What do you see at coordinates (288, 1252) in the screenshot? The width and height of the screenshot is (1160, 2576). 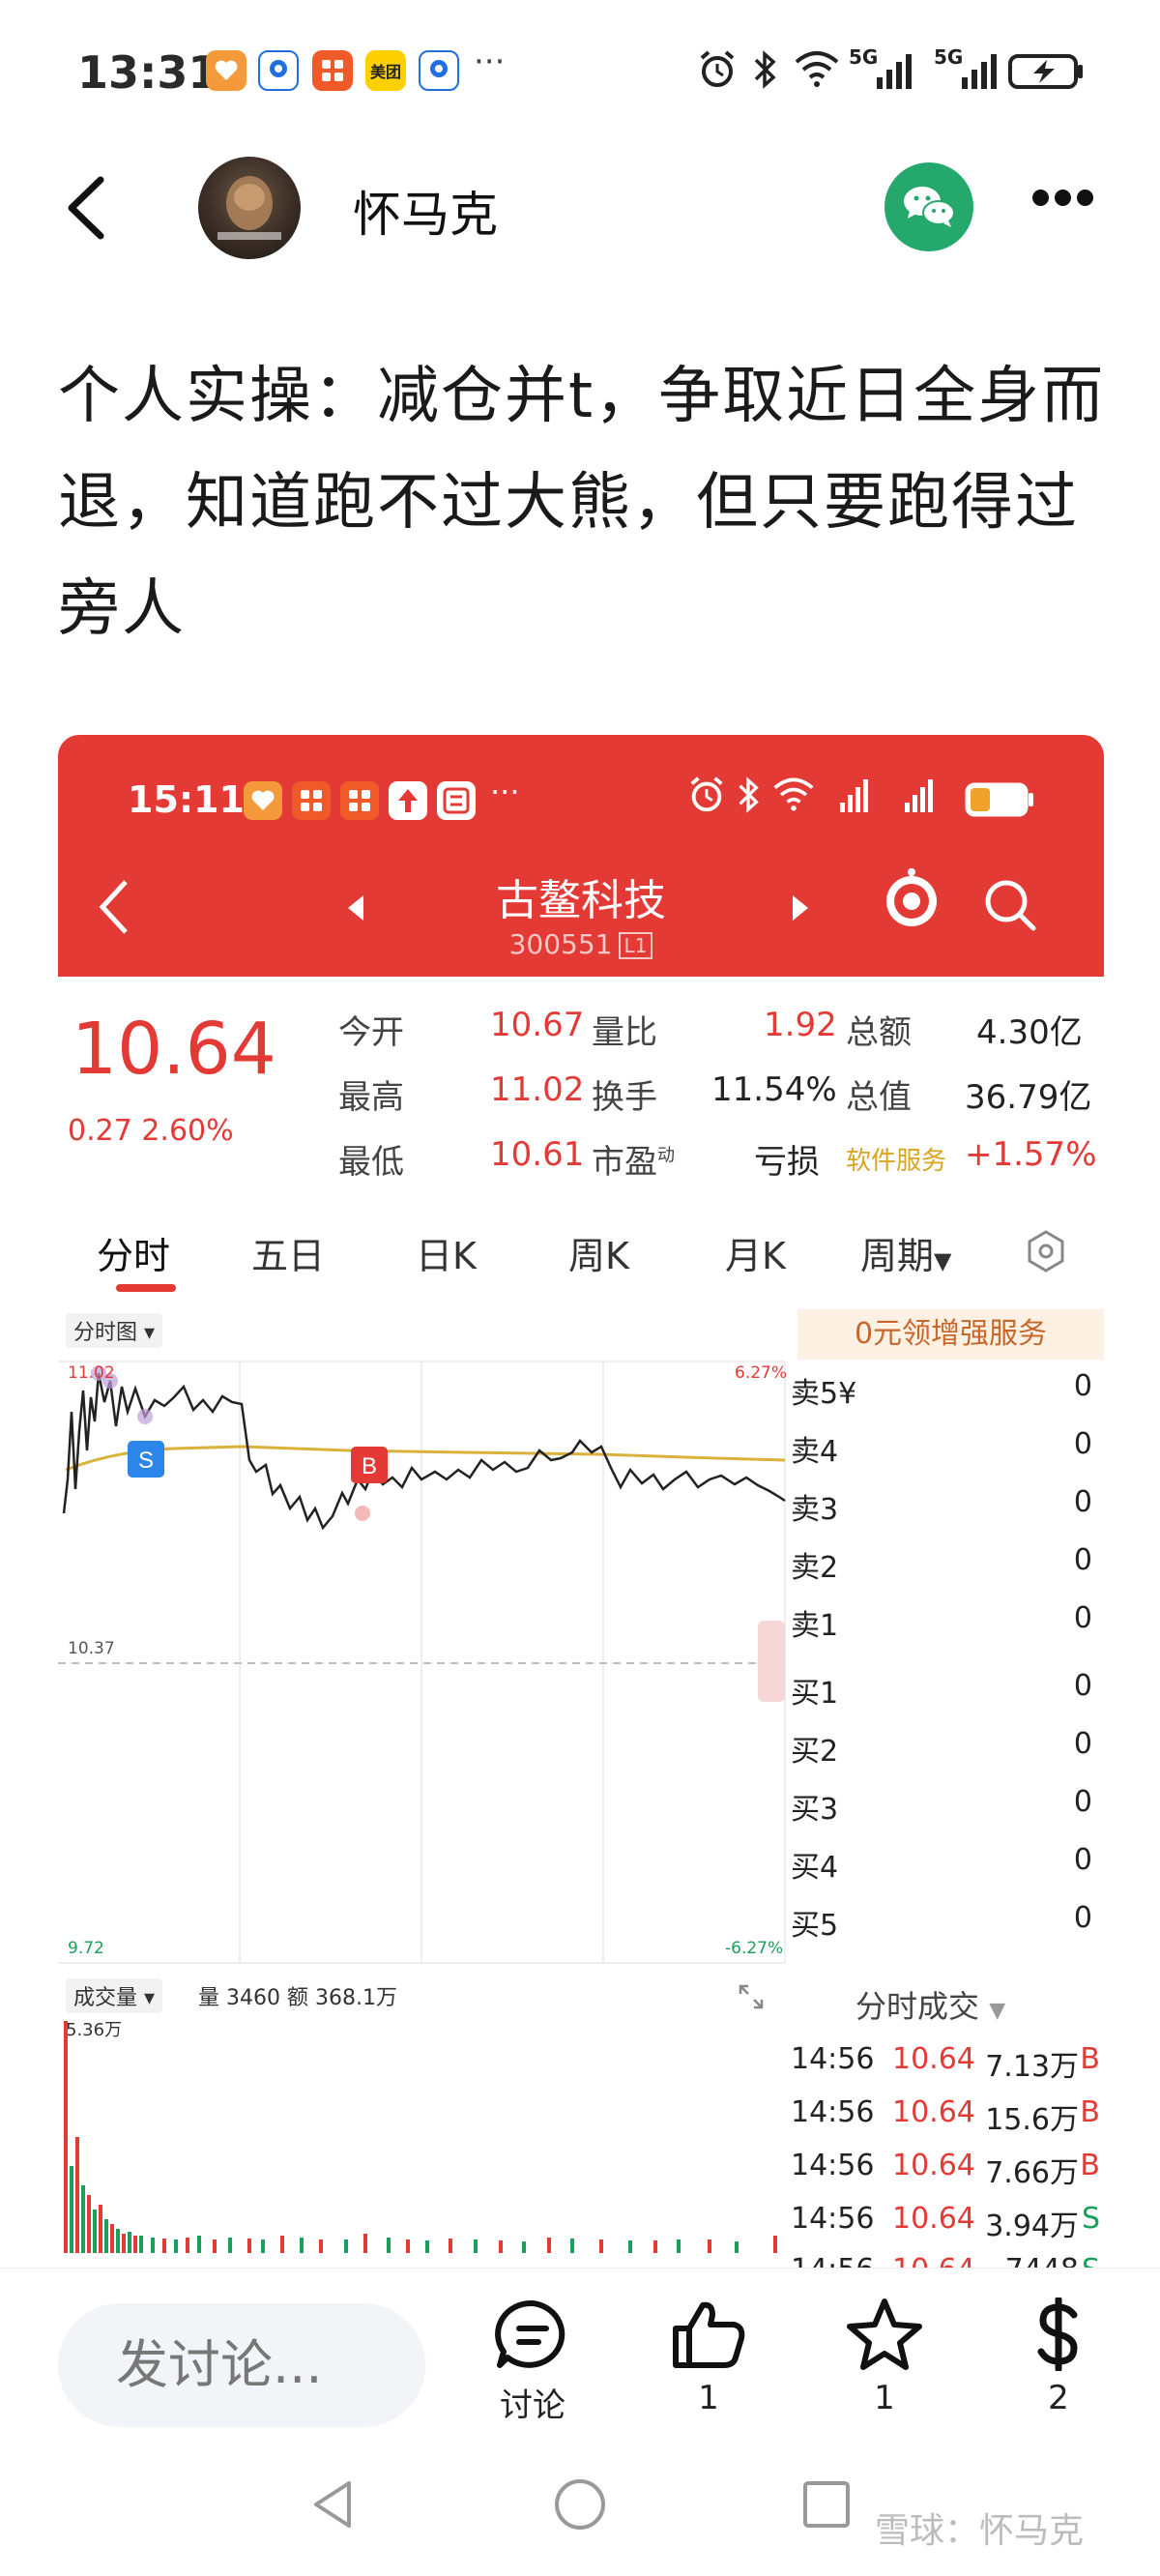 I see `tab-five-day: 五日` at bounding box center [288, 1252].